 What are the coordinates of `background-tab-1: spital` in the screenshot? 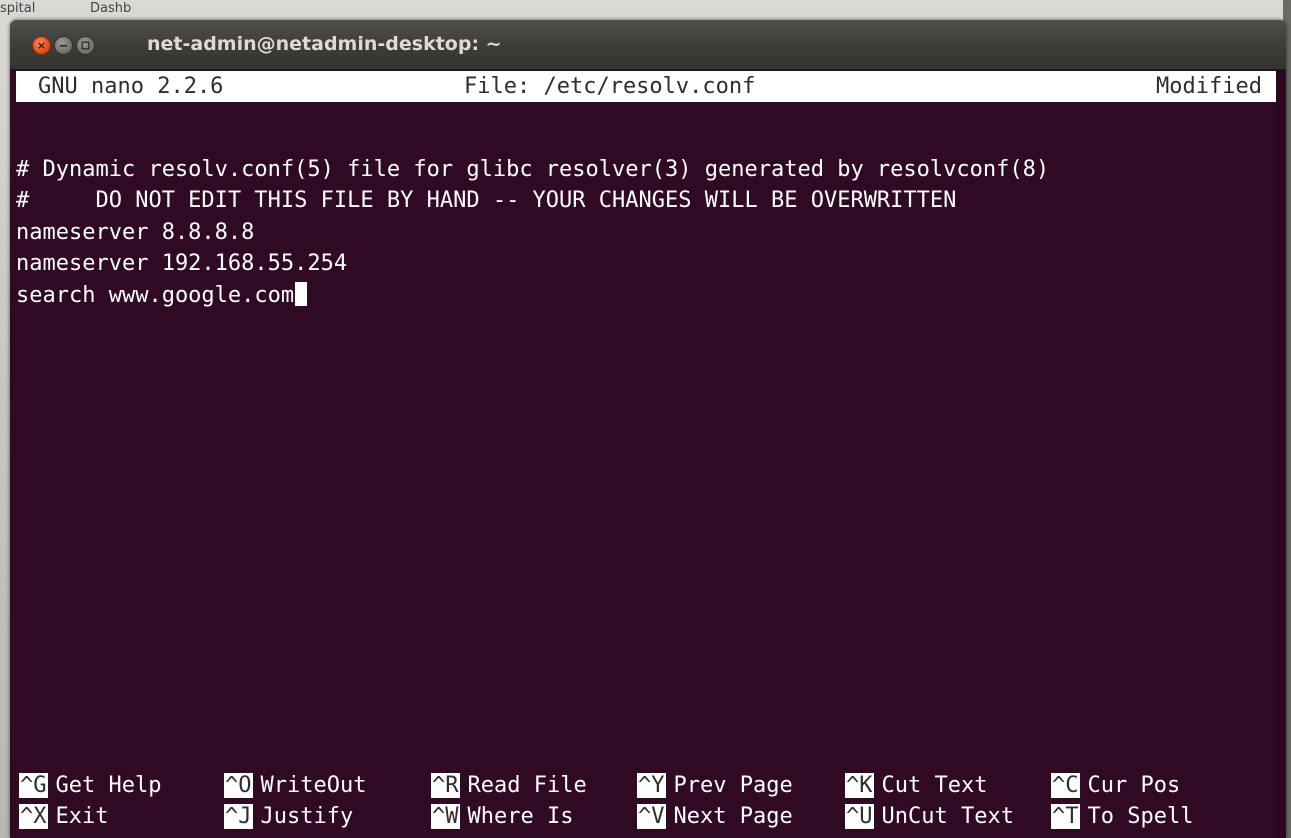 It's located at (17, 8).